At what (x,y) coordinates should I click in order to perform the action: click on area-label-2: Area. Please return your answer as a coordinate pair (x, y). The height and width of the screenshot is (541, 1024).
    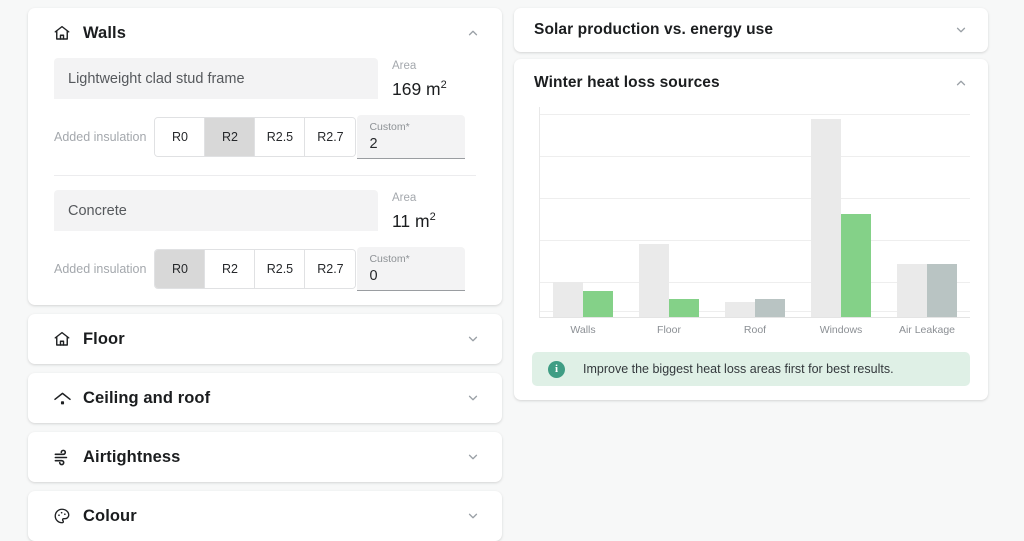
    Looking at the image, I should click on (404, 198).